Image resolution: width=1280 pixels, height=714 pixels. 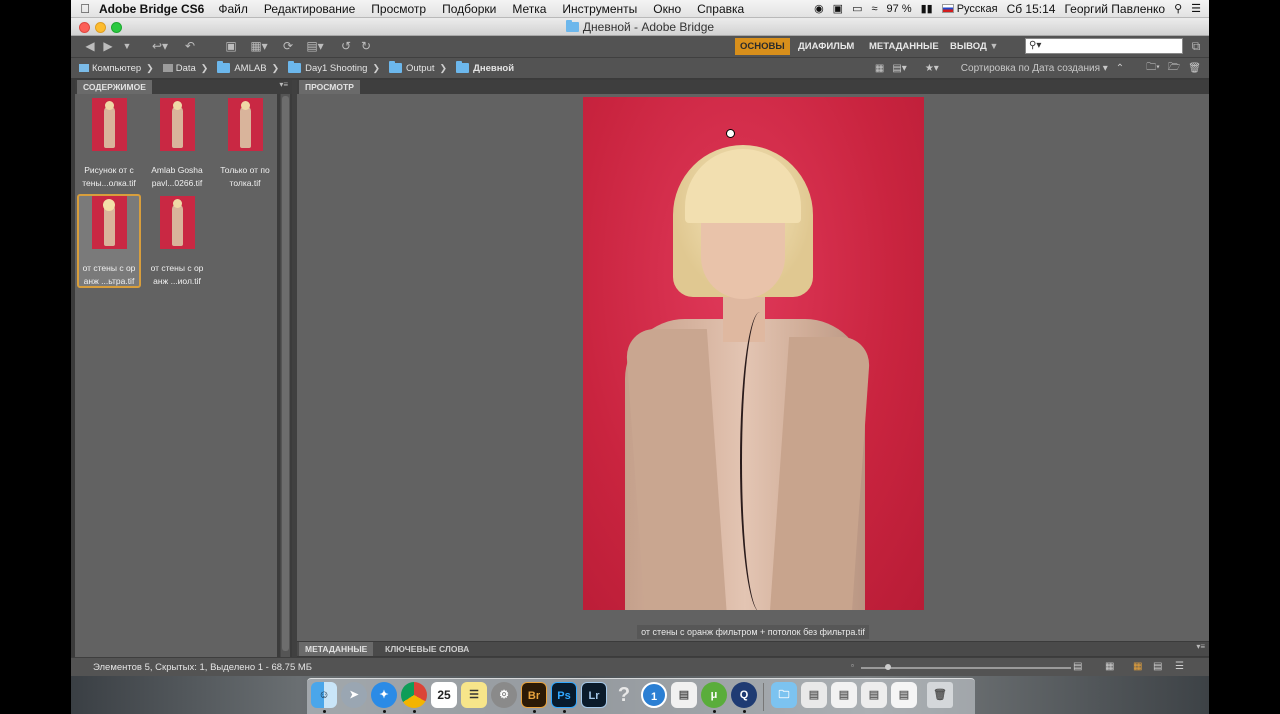 What do you see at coordinates (838, 8) in the screenshot?
I see `evernote-status-icon: ▣` at bounding box center [838, 8].